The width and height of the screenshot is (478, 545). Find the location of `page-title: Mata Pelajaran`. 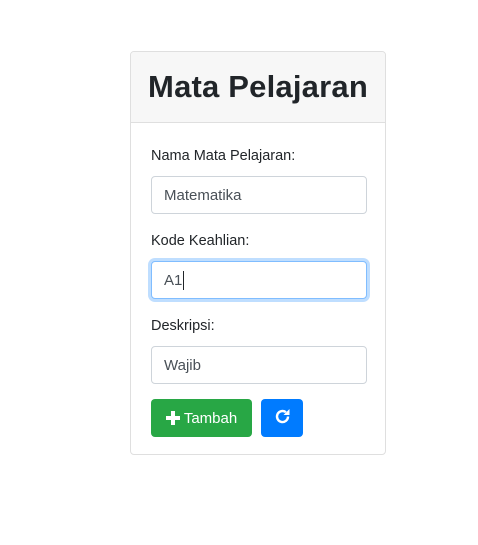

page-title: Mata Pelajaran is located at coordinates (258, 86).